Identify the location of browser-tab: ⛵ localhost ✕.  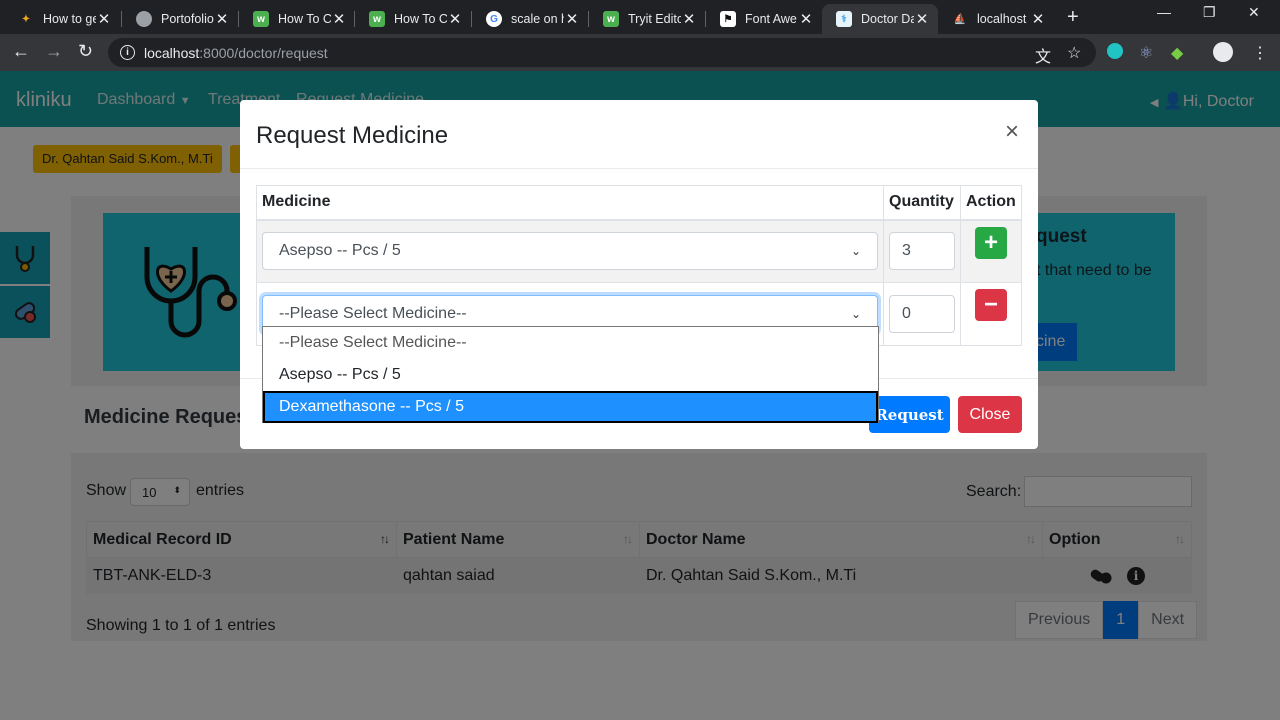
(996, 19).